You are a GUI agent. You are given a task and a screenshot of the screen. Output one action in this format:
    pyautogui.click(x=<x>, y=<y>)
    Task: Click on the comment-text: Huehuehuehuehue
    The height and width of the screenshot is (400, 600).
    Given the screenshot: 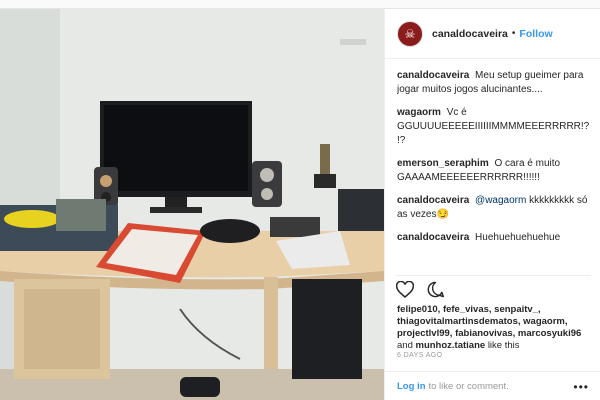 What is the action you would take?
    pyautogui.click(x=518, y=237)
    